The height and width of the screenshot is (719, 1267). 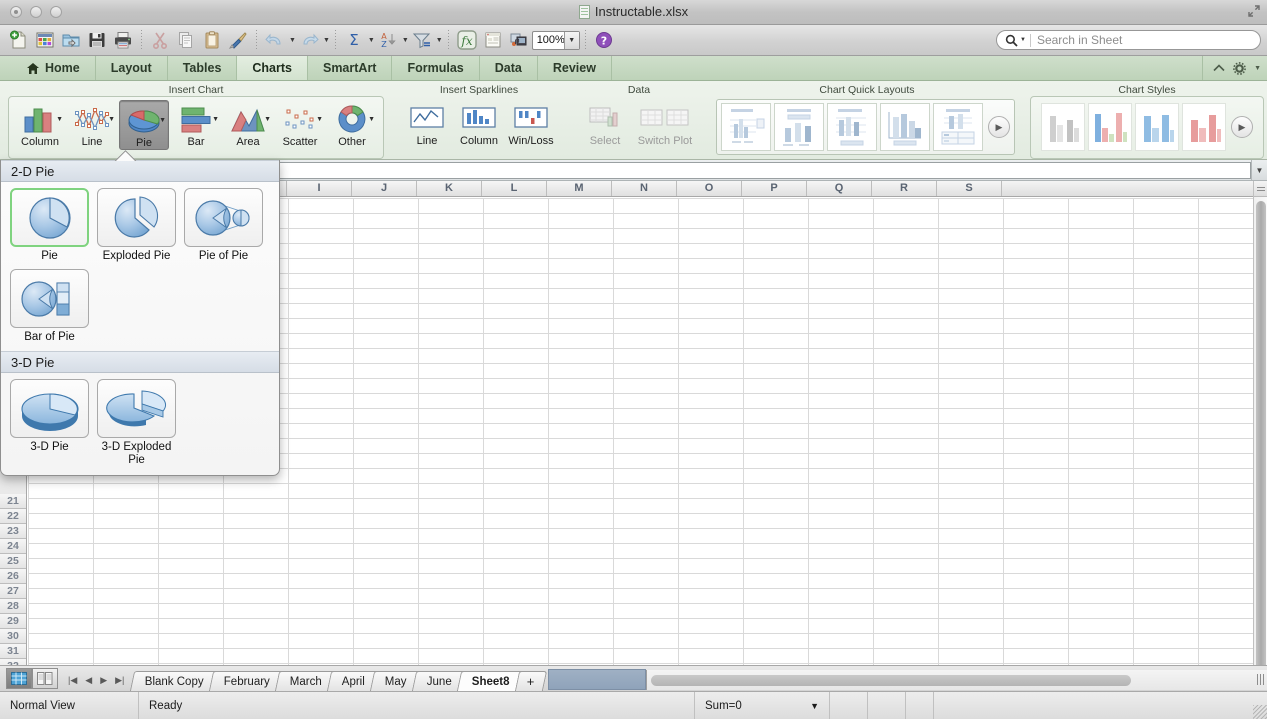 What do you see at coordinates (493, 40) in the screenshot?
I see `toolbox-icon` at bounding box center [493, 40].